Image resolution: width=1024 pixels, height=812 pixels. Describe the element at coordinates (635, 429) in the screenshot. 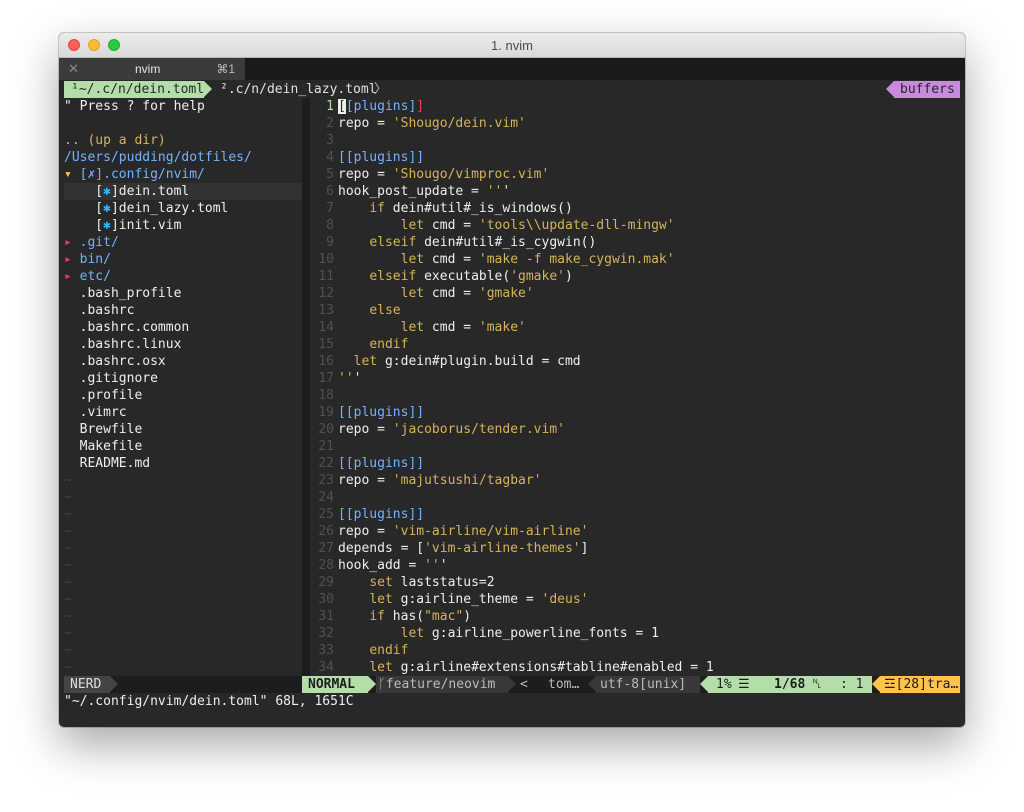

I see `code-line: 20 repo = 'jacoborus/tender.vim'` at that location.